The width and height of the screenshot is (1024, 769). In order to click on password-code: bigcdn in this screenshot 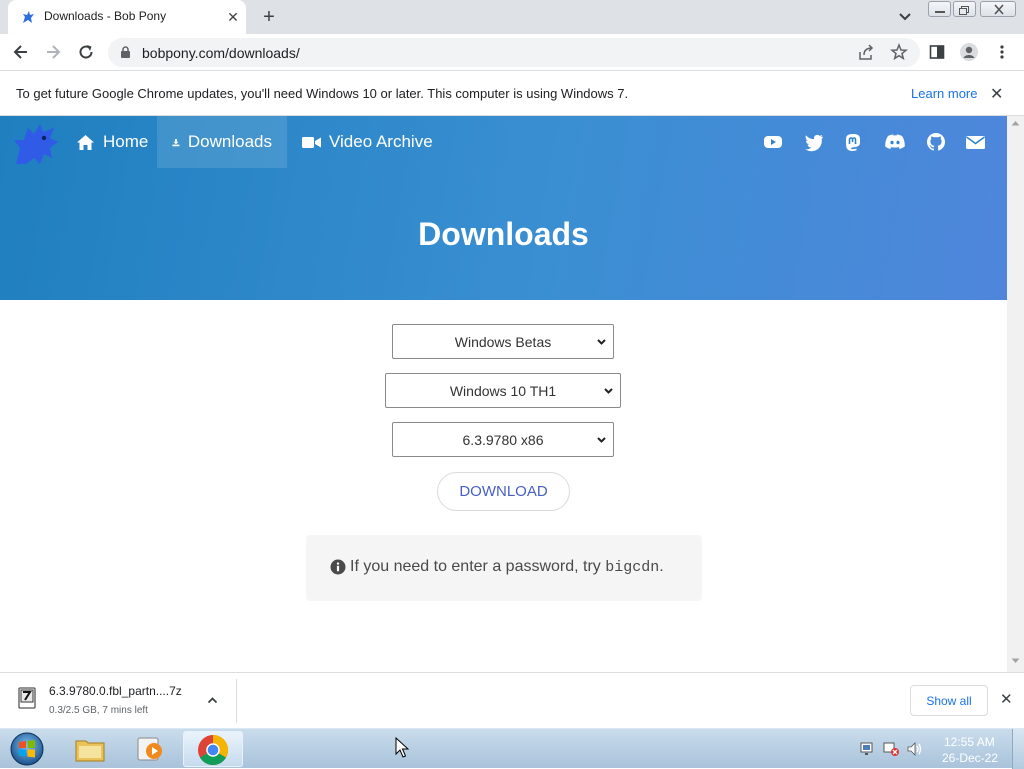, I will do `click(632, 567)`.